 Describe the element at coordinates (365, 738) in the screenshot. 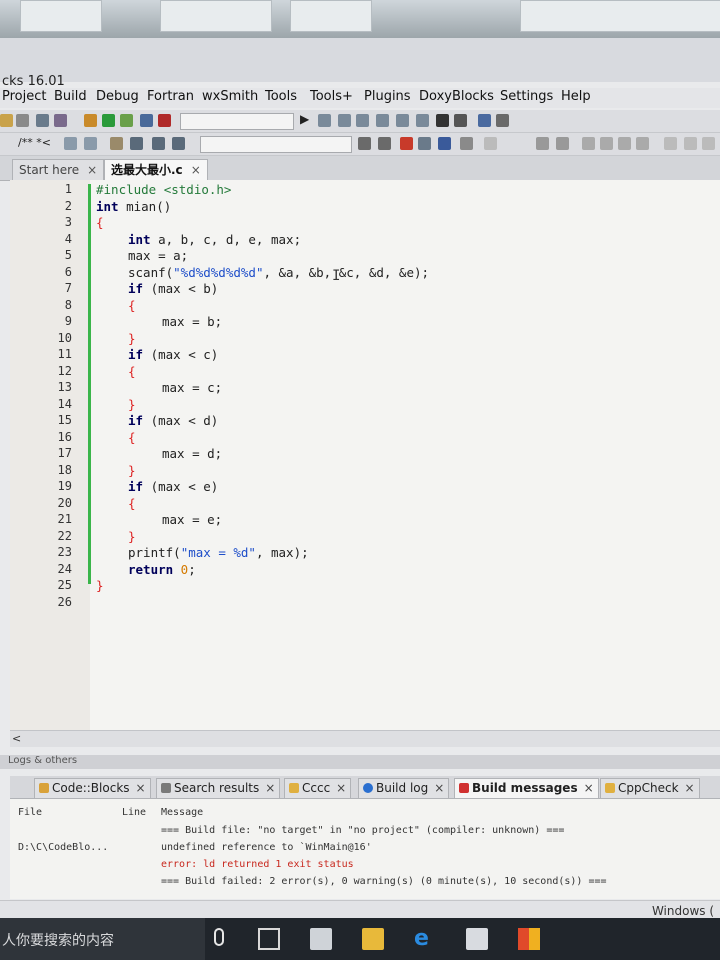

I see `horizontal-scrollbar: <` at that location.